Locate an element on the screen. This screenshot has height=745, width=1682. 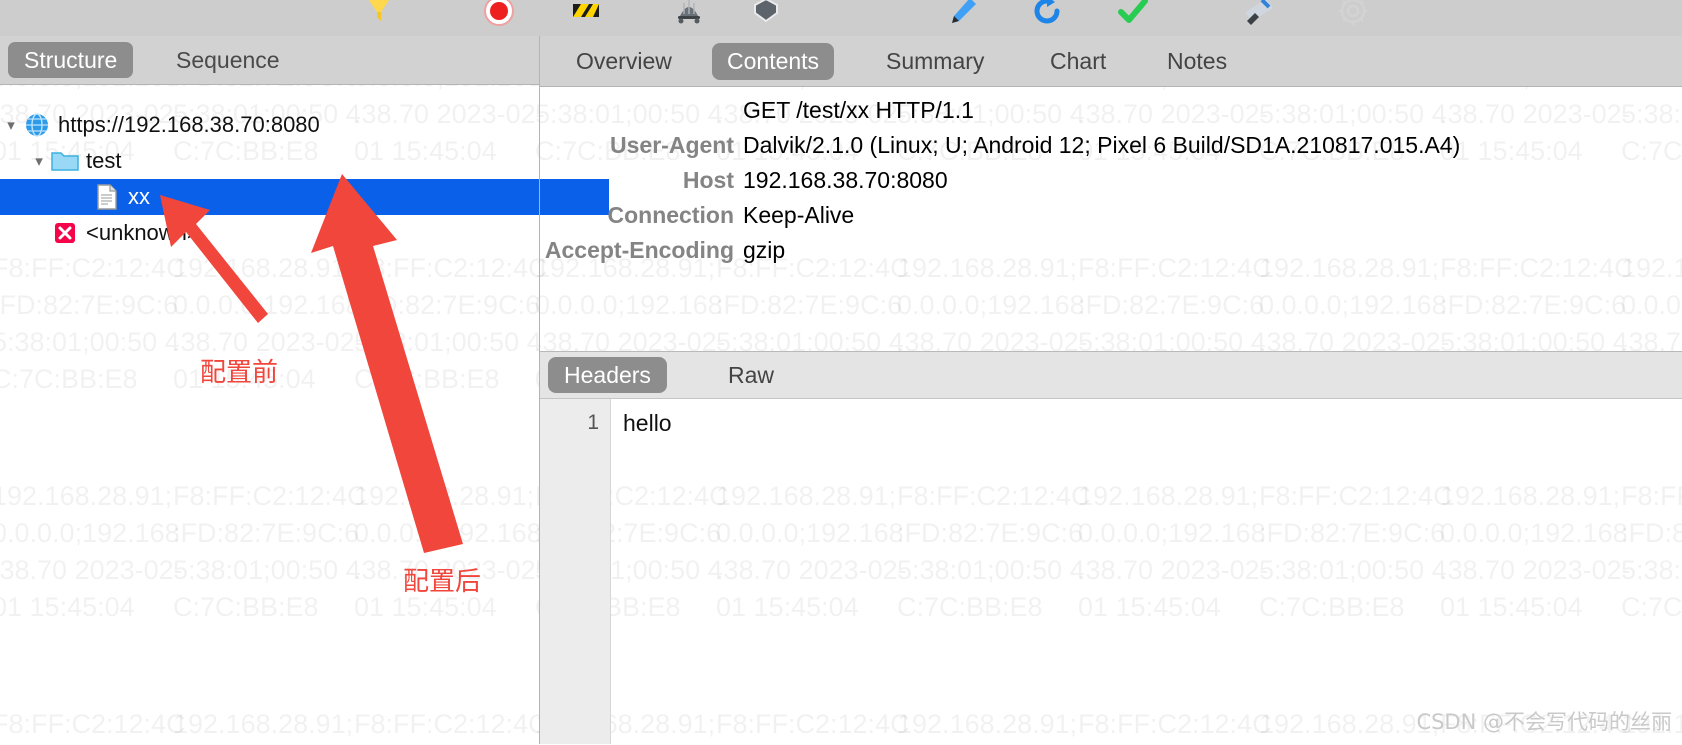
tab-notes: Notes is located at coordinates (1197, 61).